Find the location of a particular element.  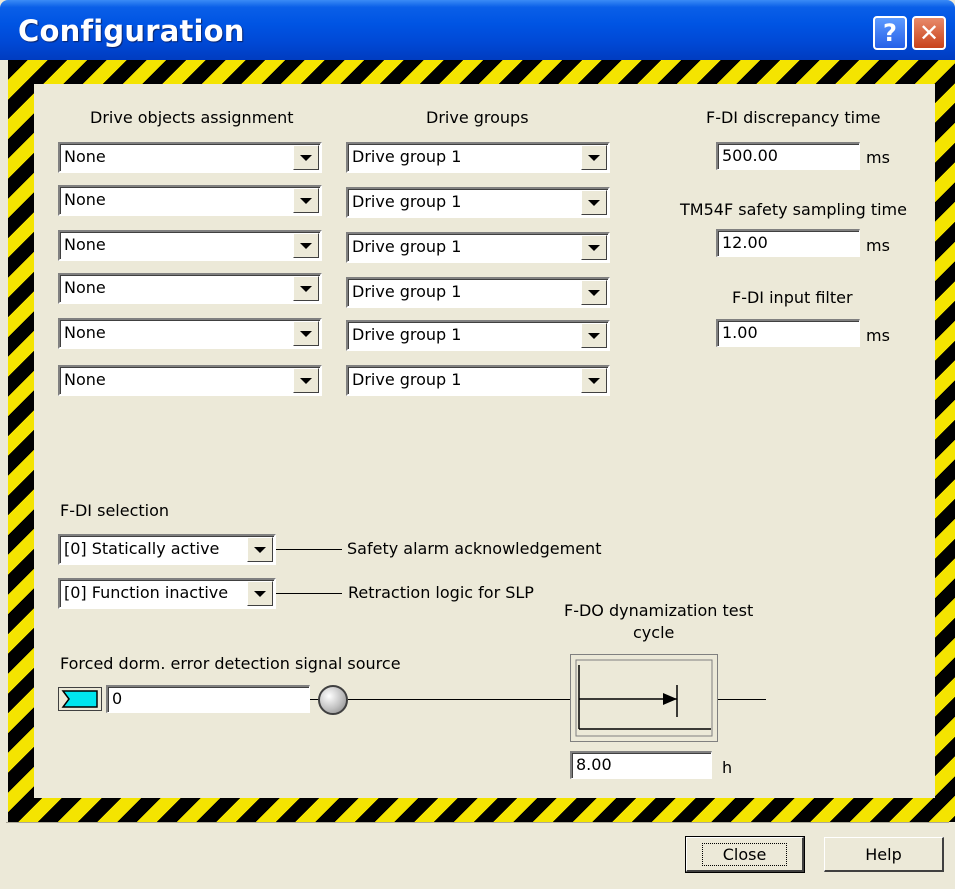

close-title-button: ✕ is located at coordinates (929, 33).